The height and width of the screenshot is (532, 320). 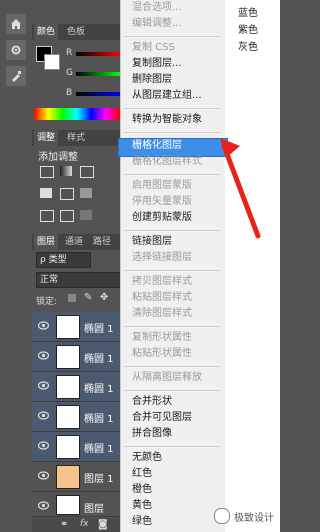 What do you see at coordinates (86, 193) in the screenshot?
I see `black-white-icon` at bounding box center [86, 193].